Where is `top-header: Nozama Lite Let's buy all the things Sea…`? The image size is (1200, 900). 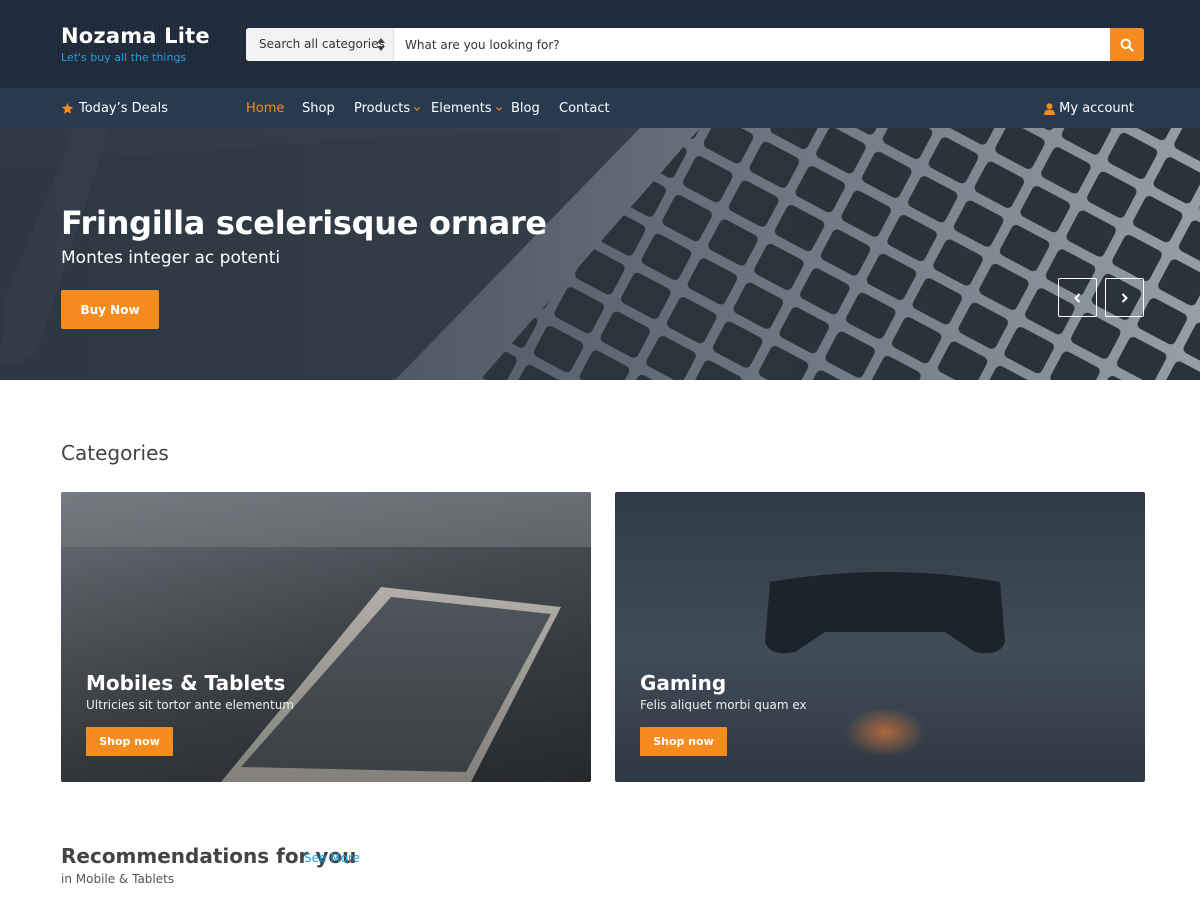
top-header: Nozama Lite Let's buy all the things Sea… is located at coordinates (600, 44).